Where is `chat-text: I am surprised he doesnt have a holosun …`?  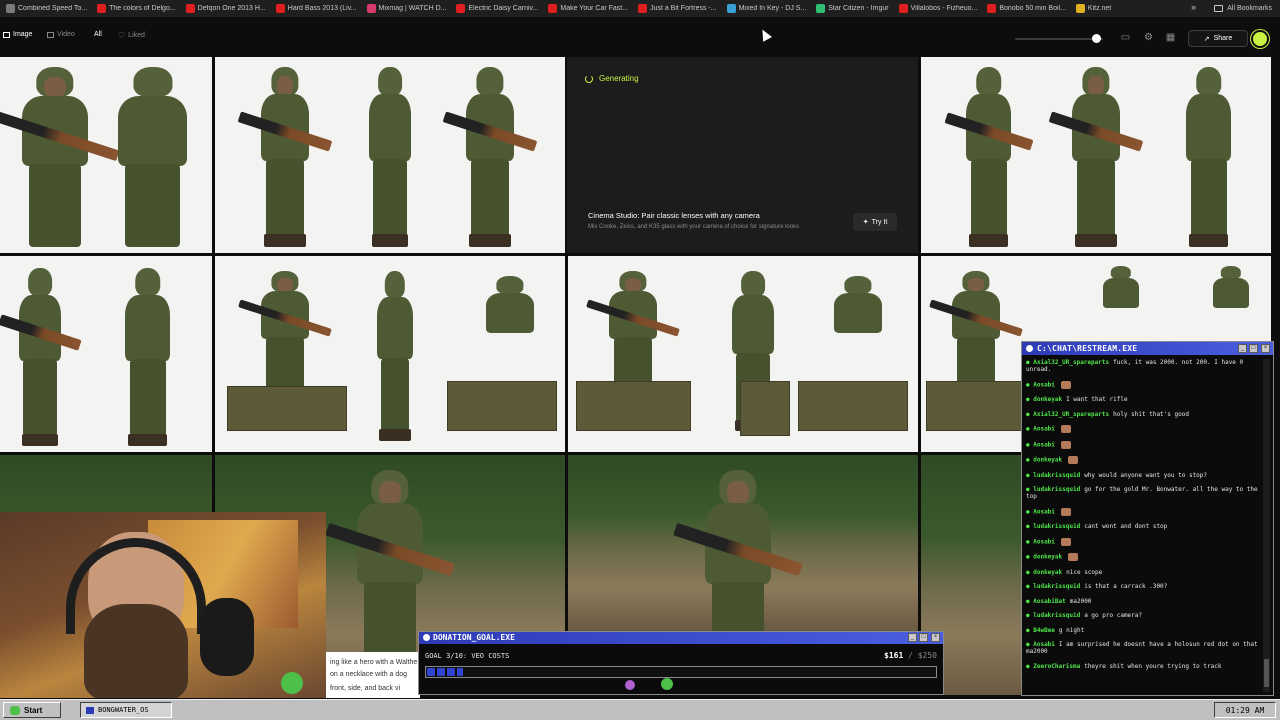 chat-text: I am surprised he doesnt have a holosun … is located at coordinates (1142, 648).